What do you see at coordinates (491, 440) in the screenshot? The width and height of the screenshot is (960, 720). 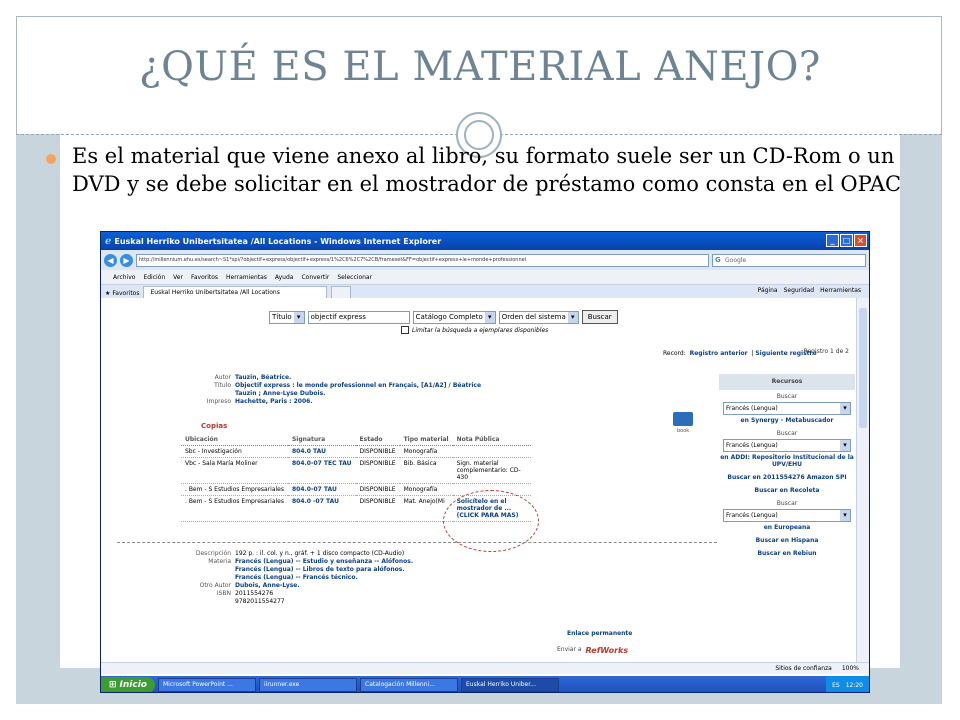 I see `col-header: Nota Pública` at bounding box center [491, 440].